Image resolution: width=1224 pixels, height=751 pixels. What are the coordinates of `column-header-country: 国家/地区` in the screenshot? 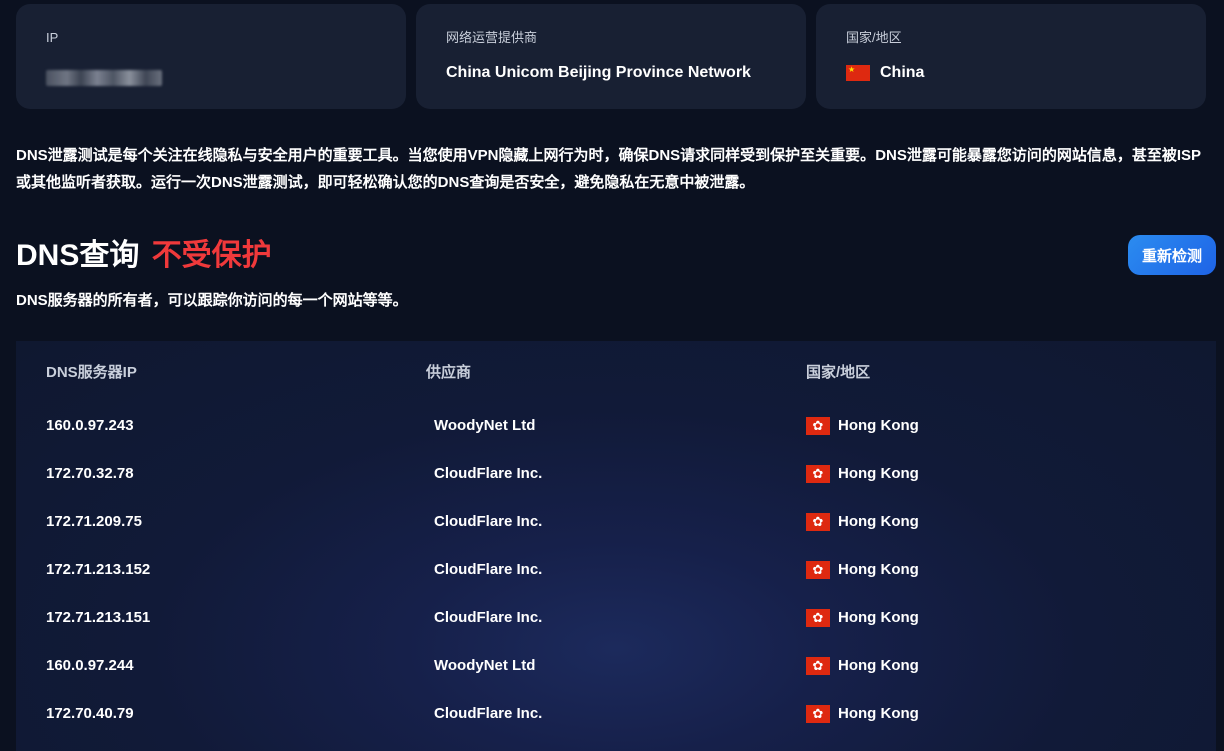 It's located at (838, 372).